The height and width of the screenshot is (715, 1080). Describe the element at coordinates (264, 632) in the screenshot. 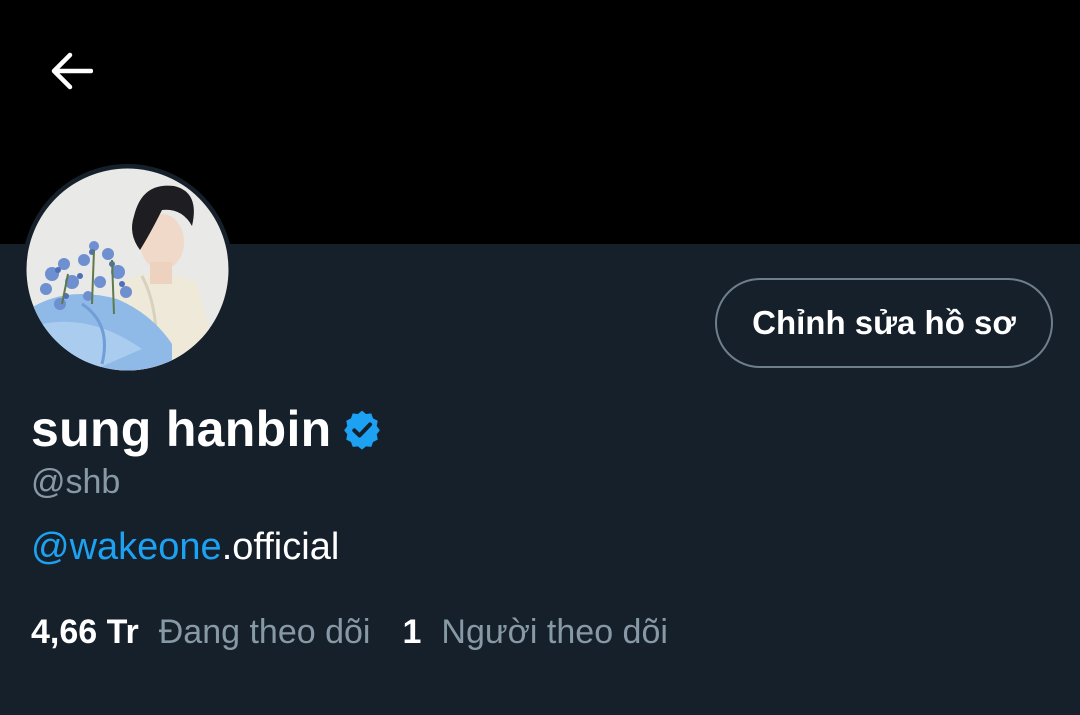

I see `following-label: Đang theo dõi` at that location.